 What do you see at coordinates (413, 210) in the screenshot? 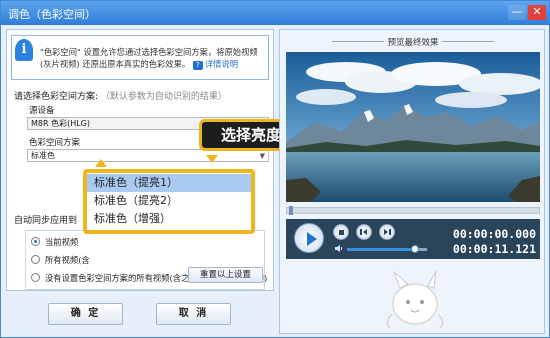
I see `seek-bar` at bounding box center [413, 210].